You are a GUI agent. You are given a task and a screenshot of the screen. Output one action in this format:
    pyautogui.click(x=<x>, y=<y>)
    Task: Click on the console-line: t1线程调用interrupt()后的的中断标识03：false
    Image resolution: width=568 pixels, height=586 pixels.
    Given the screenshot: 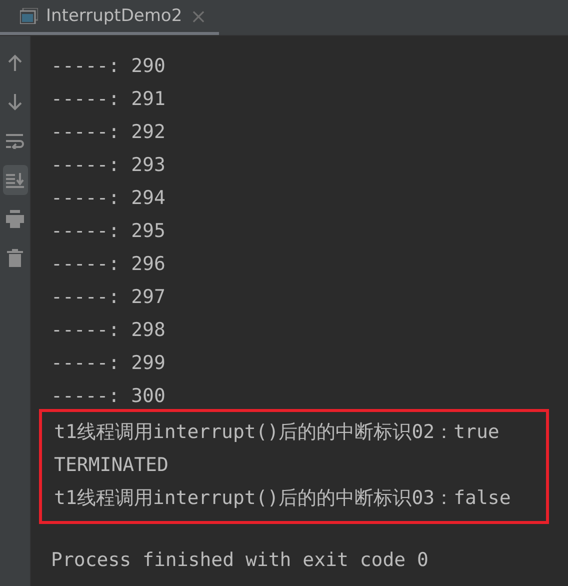 What is the action you would take?
    pyautogui.click(x=282, y=498)
    